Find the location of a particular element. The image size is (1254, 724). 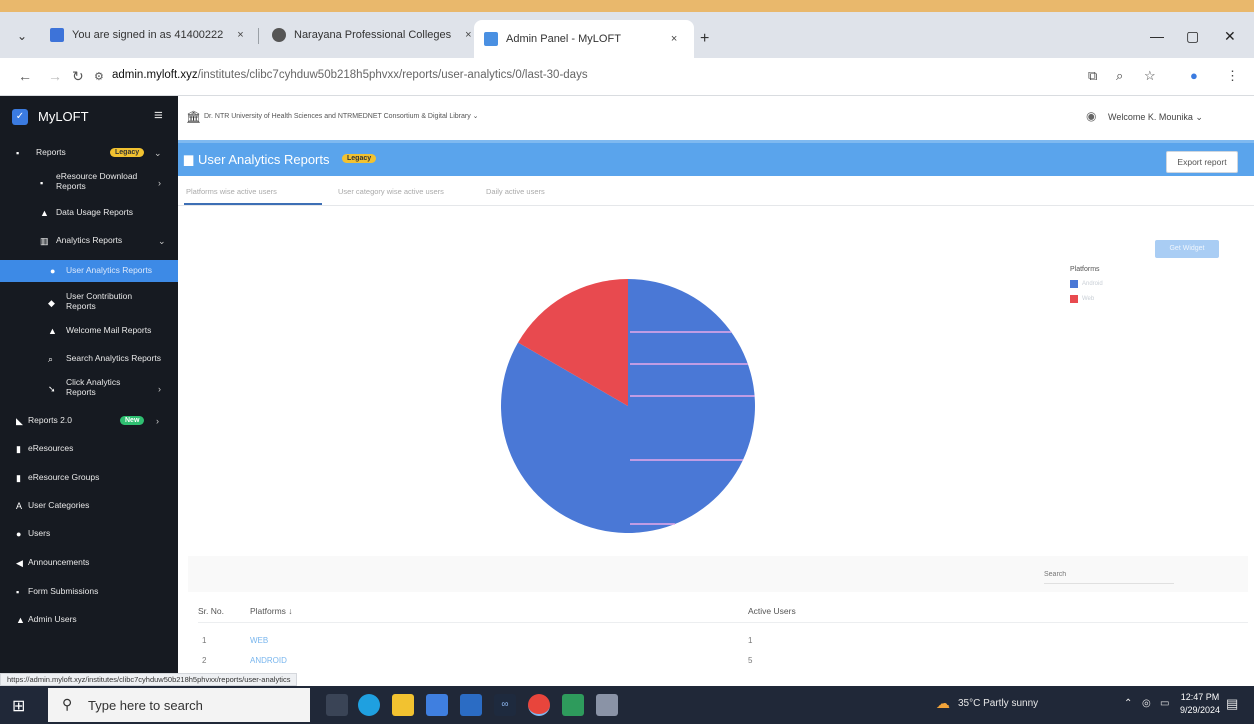

sidebar-item-form-submissions: ▪ Form Submissions is located at coordinates (89, 593).